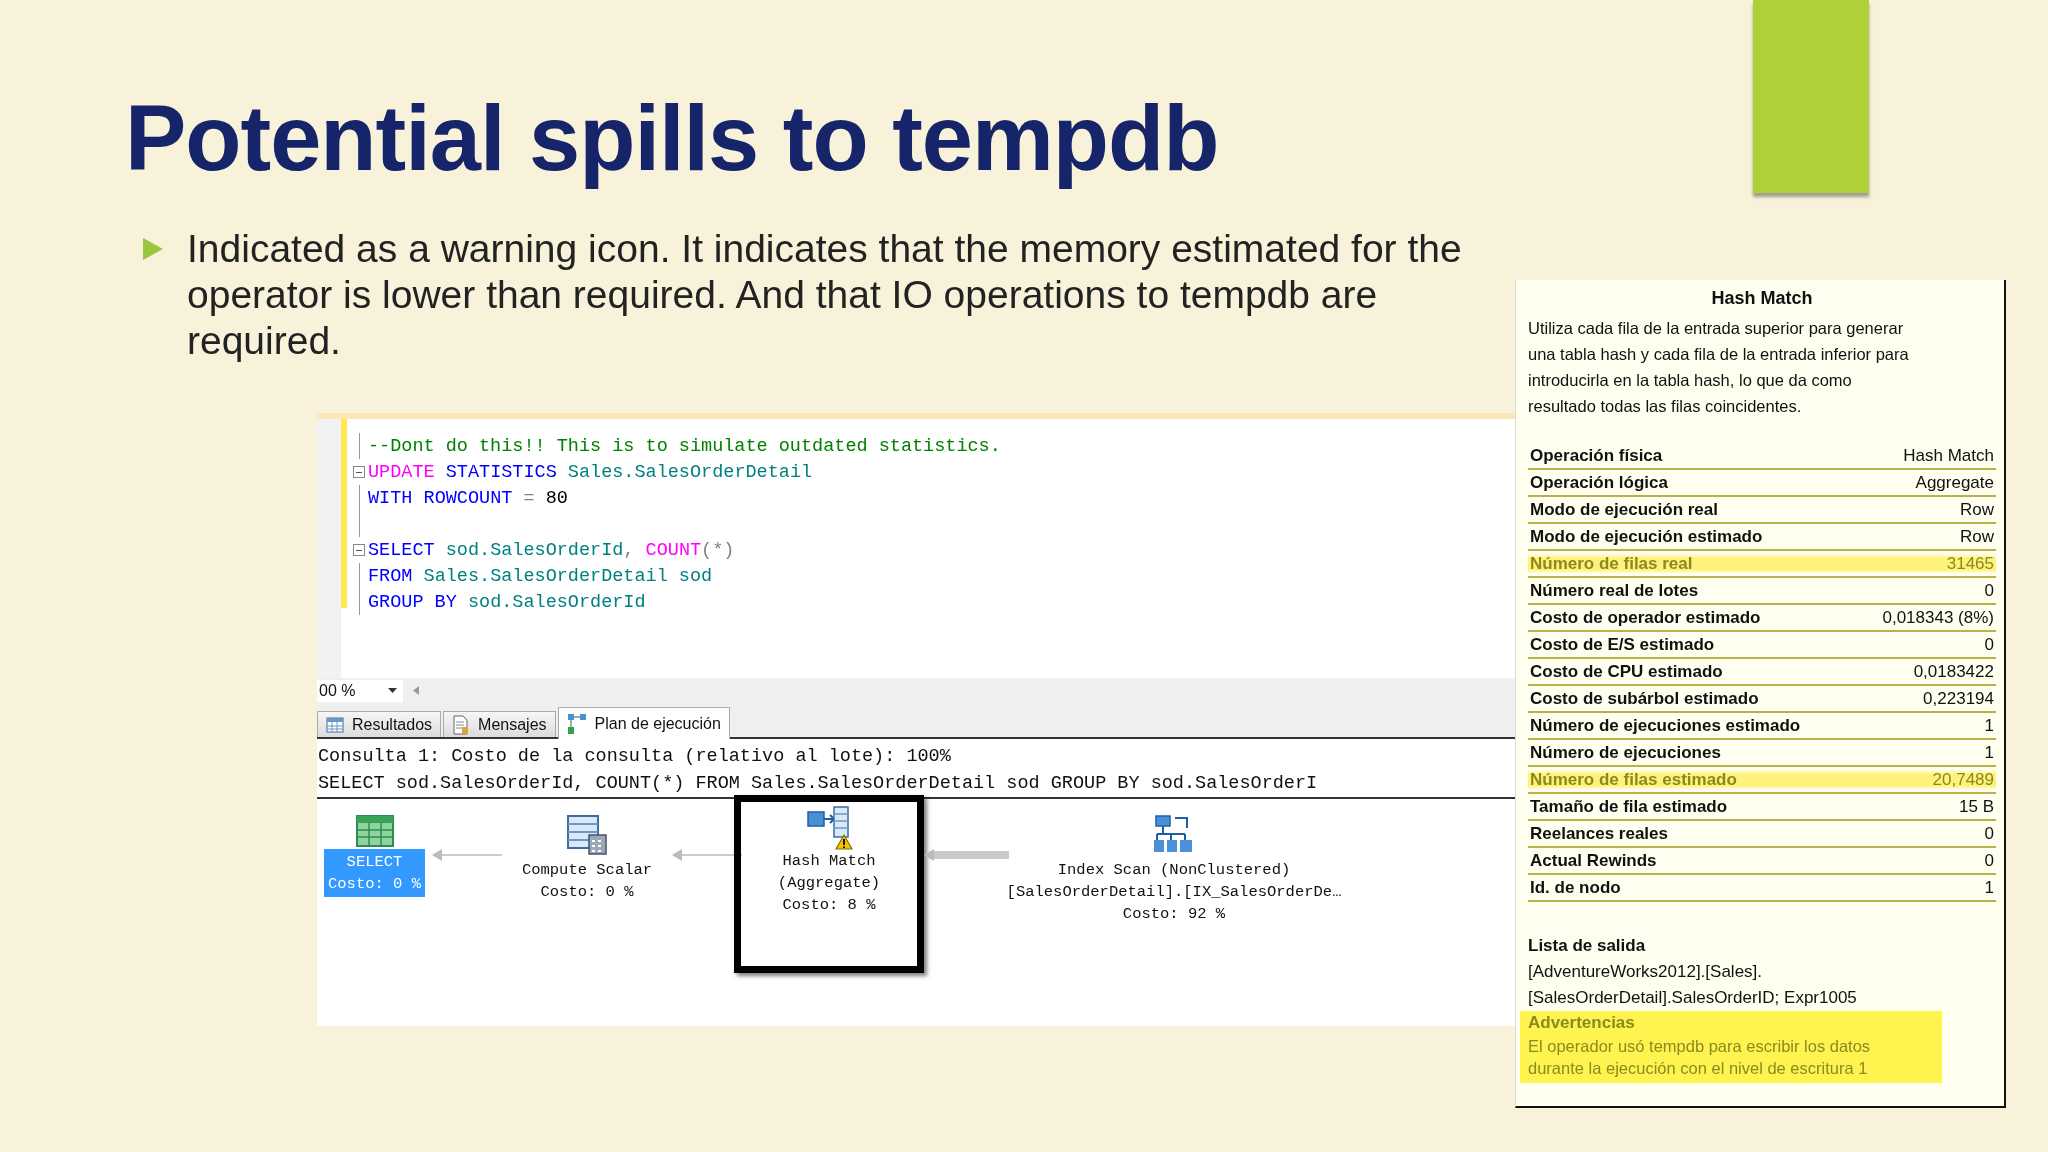 The image size is (2048, 1152). I want to click on plan-icon, so click(576, 723).